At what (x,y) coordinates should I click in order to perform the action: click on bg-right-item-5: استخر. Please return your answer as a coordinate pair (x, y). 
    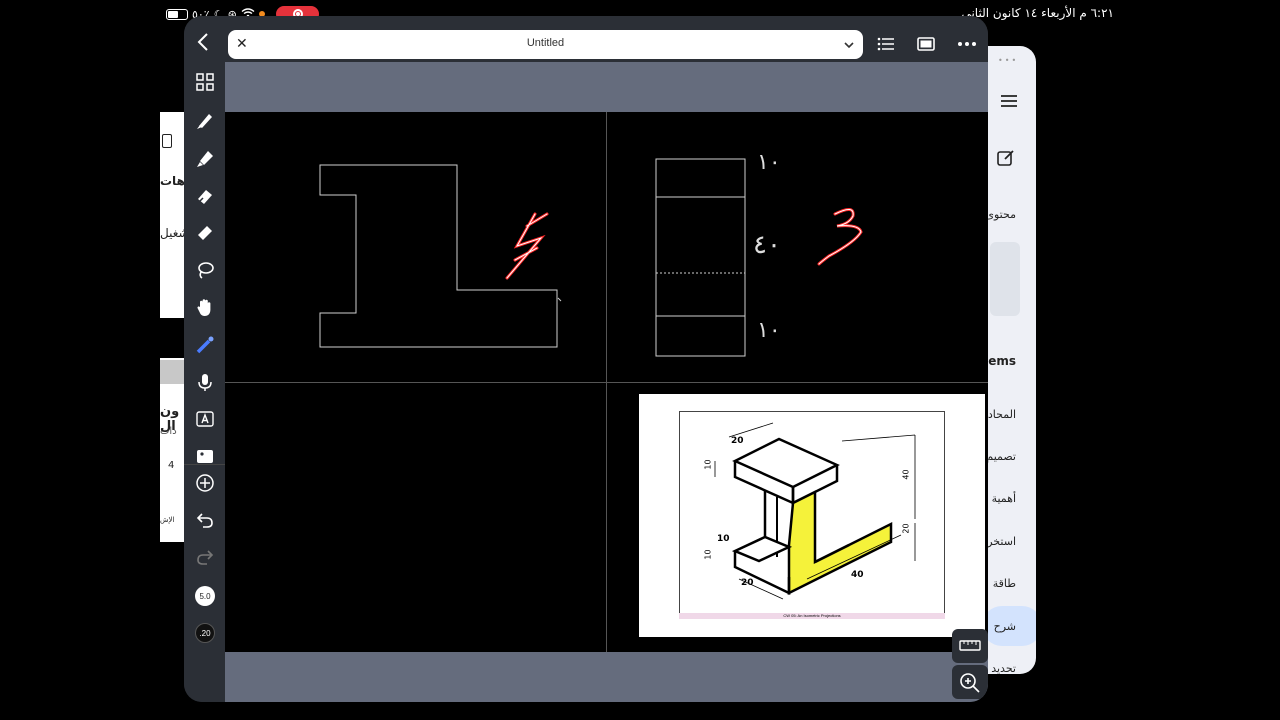
    Looking at the image, I should click on (1001, 541).